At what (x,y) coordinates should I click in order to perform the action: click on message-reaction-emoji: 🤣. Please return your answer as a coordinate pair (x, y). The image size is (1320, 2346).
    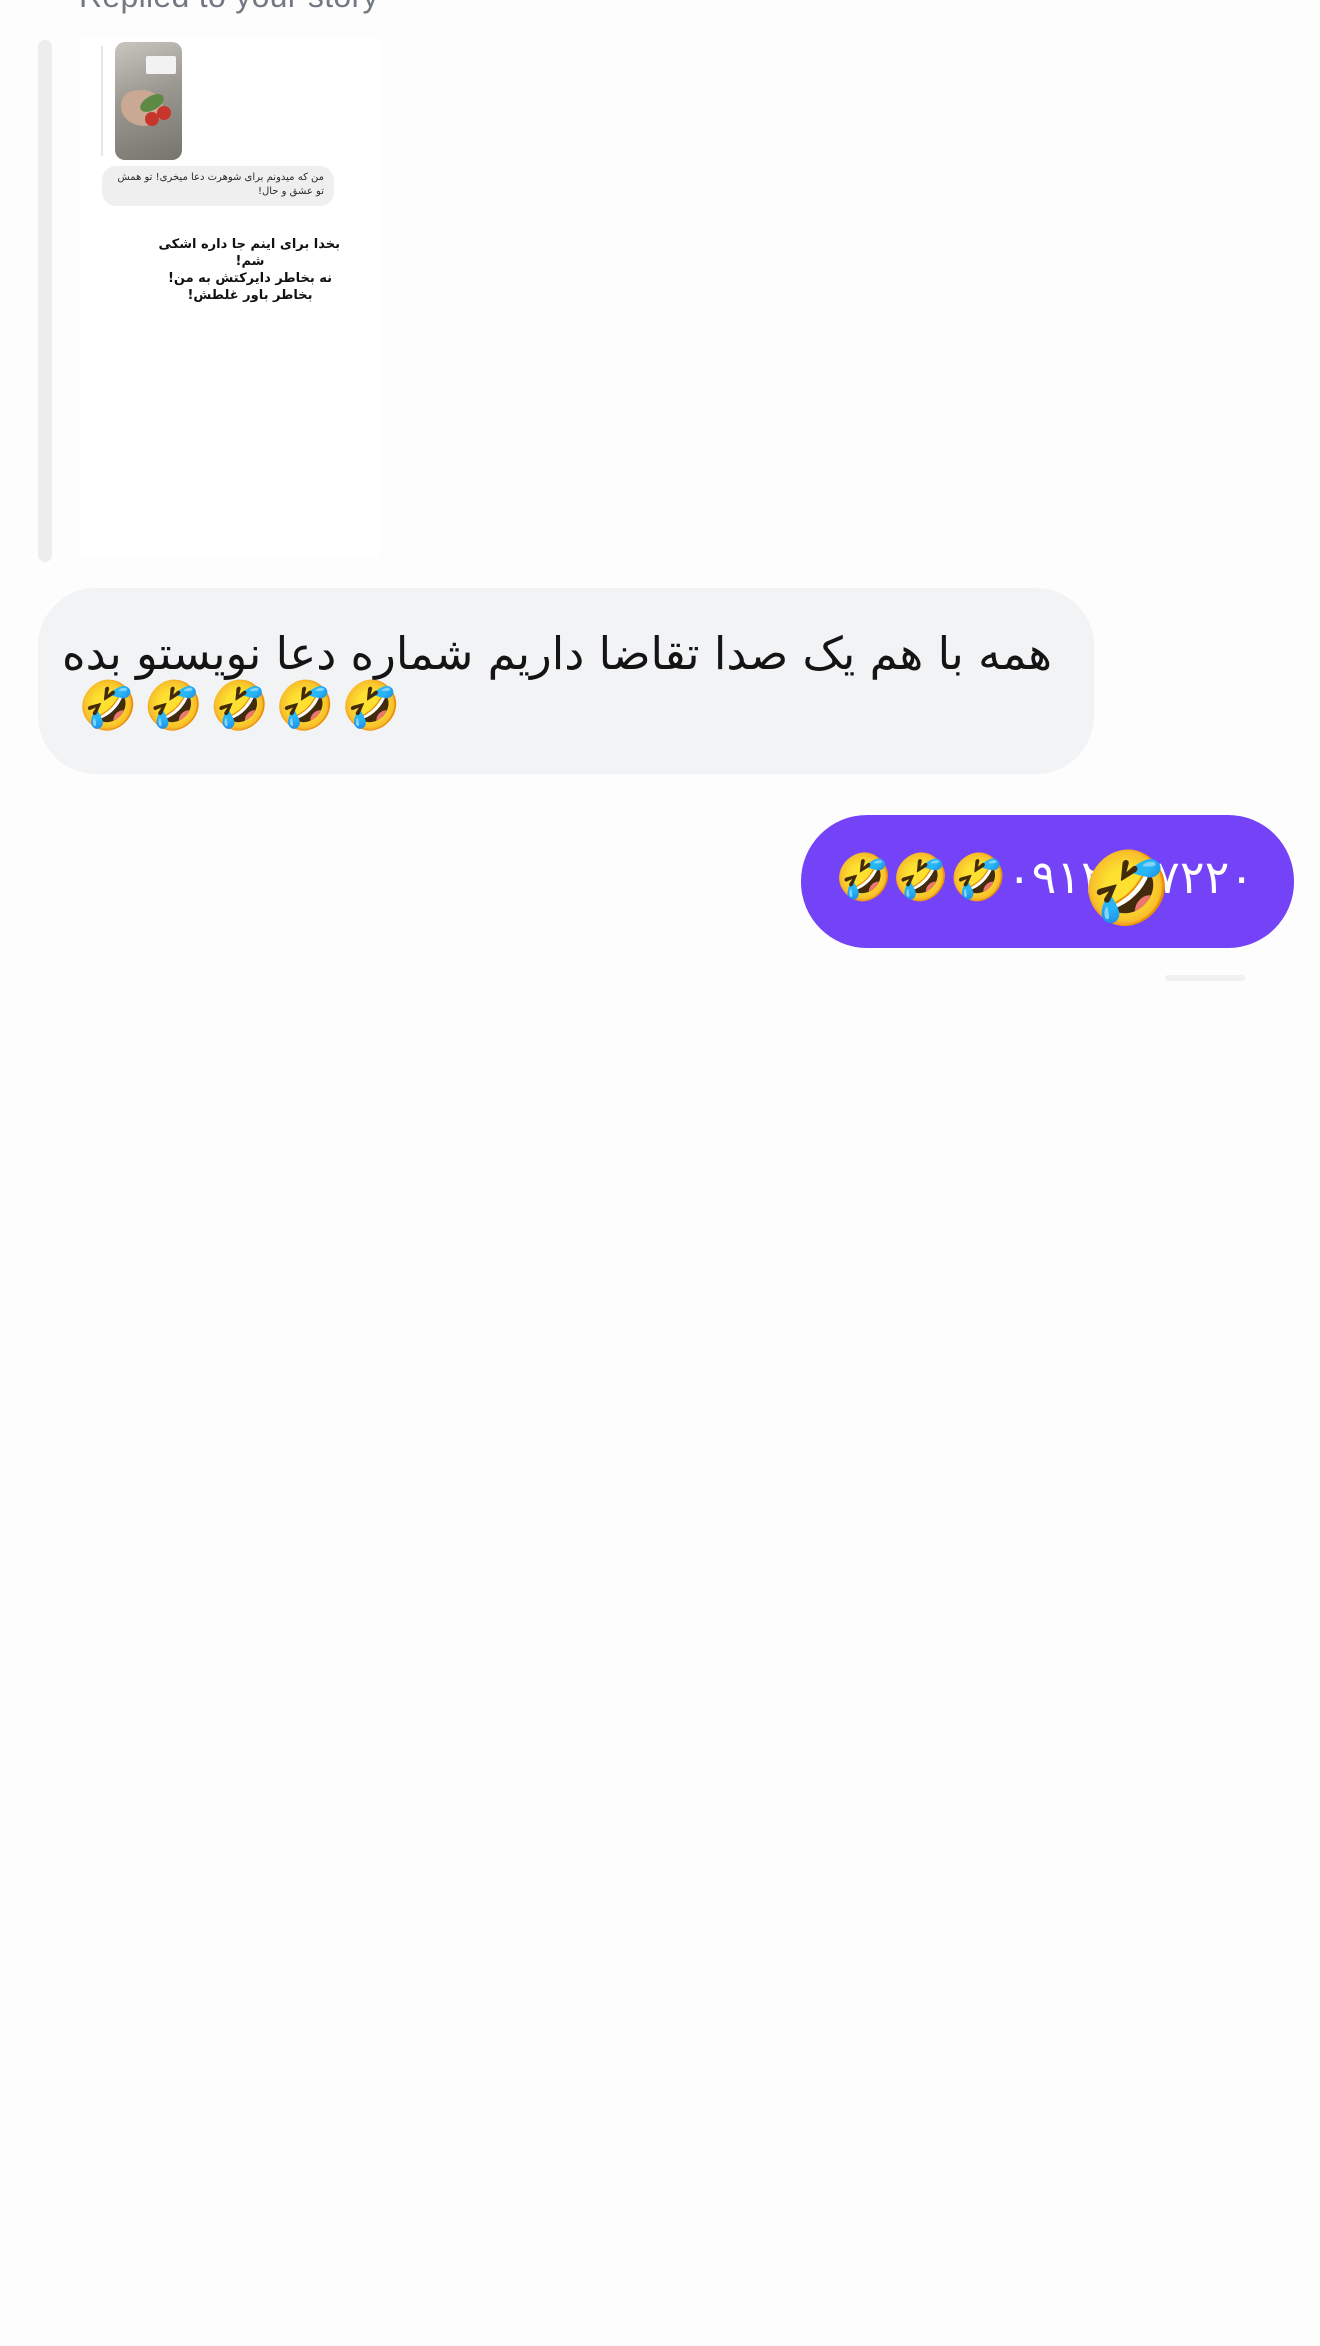
    Looking at the image, I should click on (1127, 888).